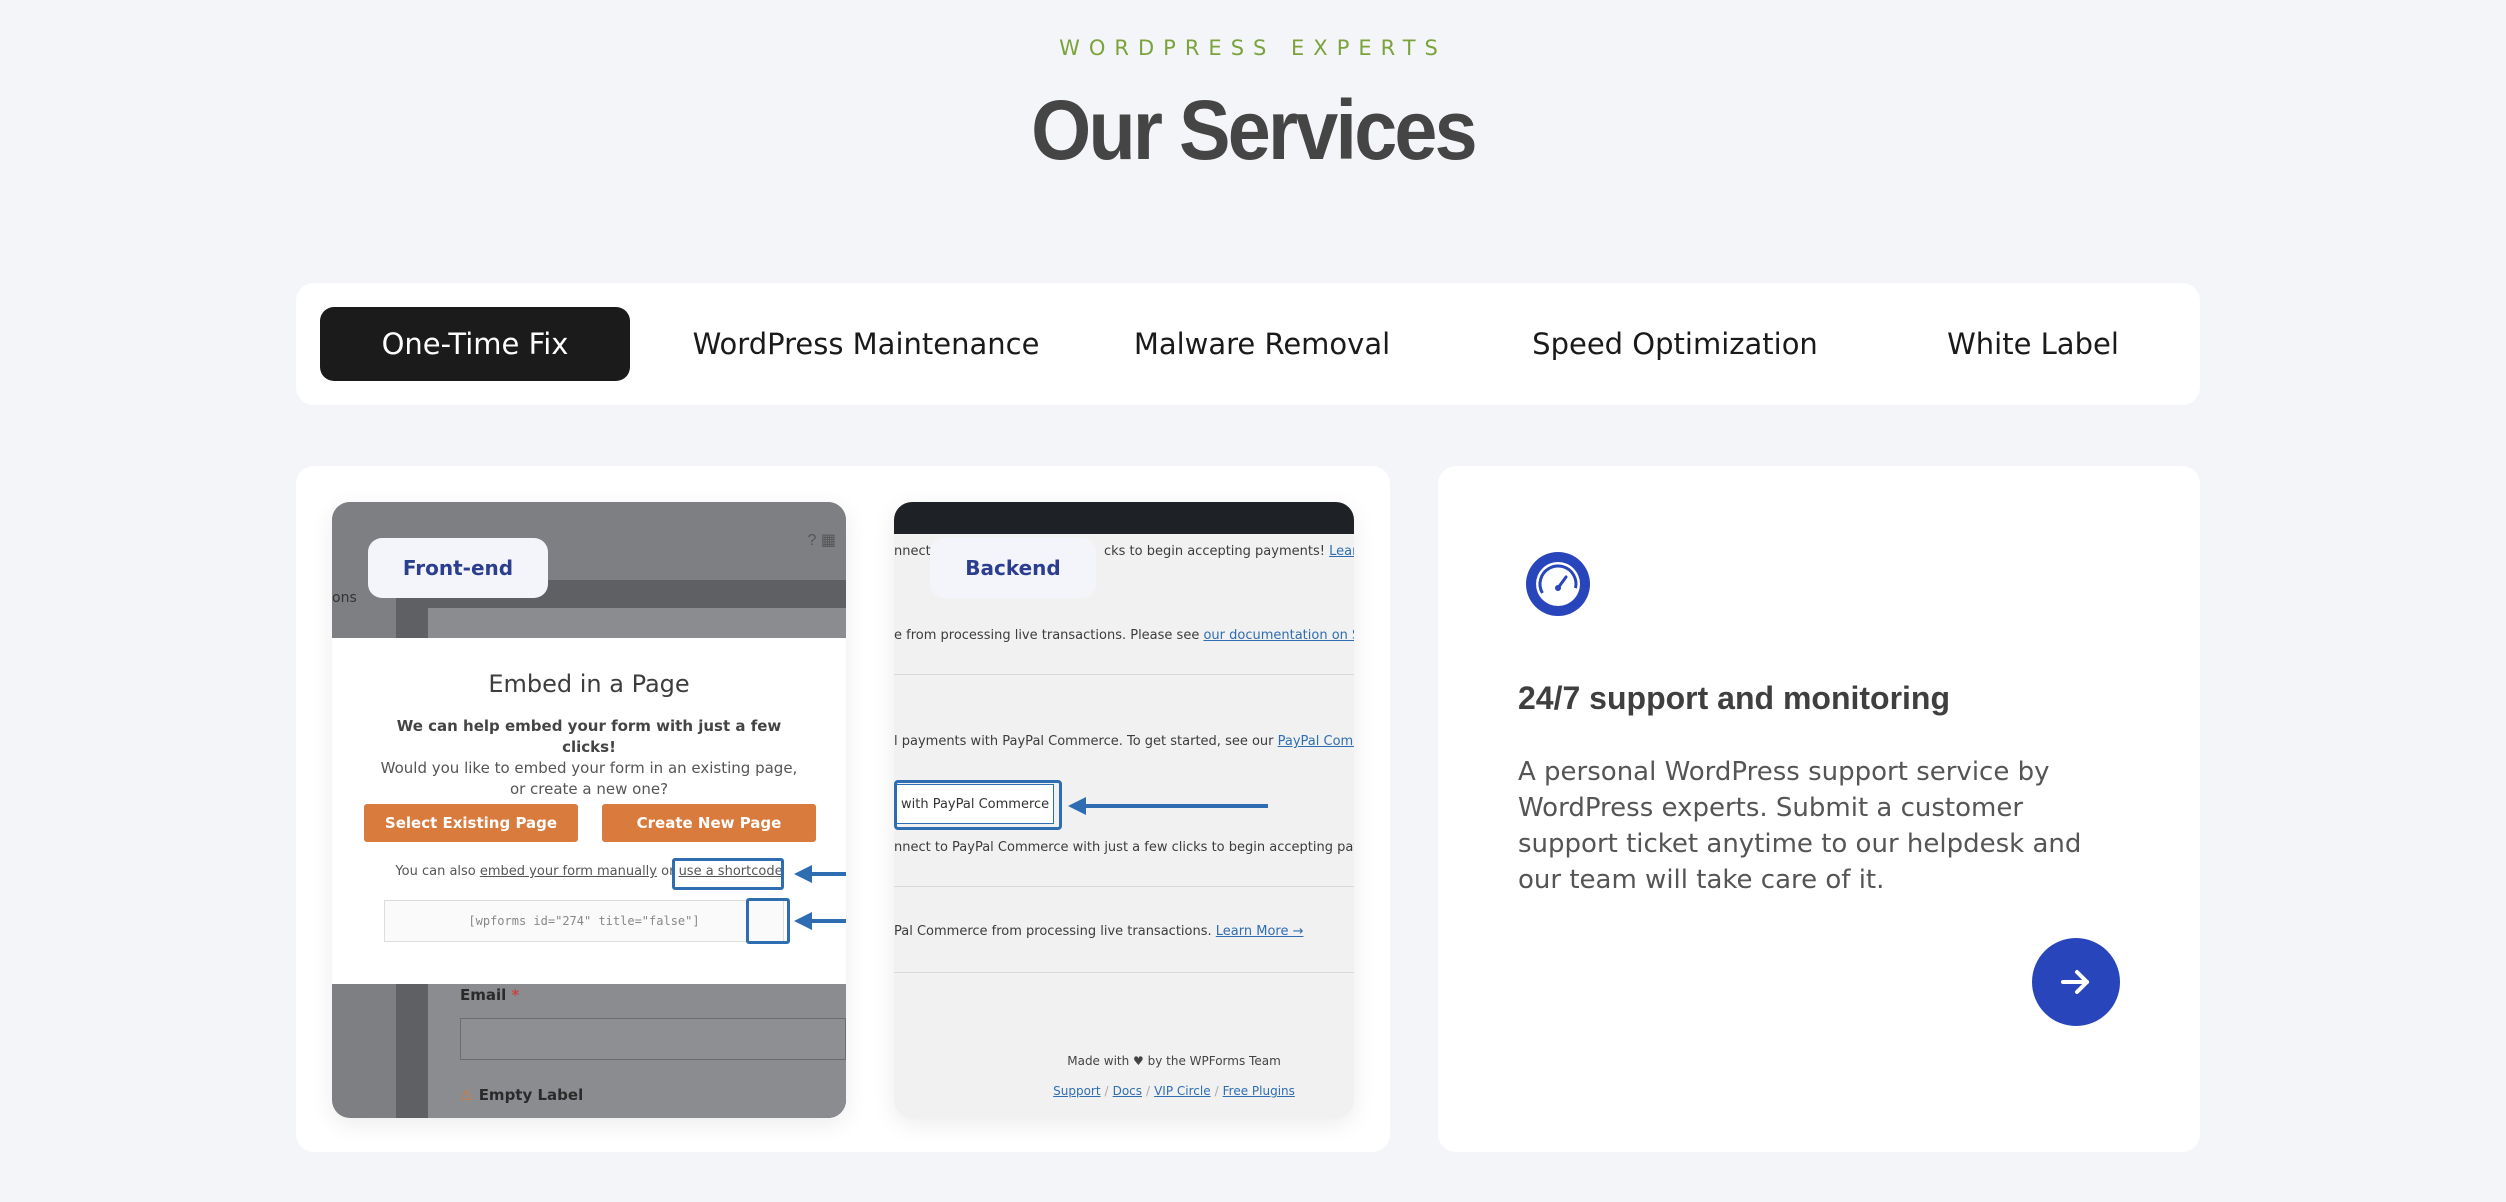 This screenshot has width=2506, height=1202. Describe the element at coordinates (483, 995) in the screenshot. I see `email-label-text: Email` at that location.